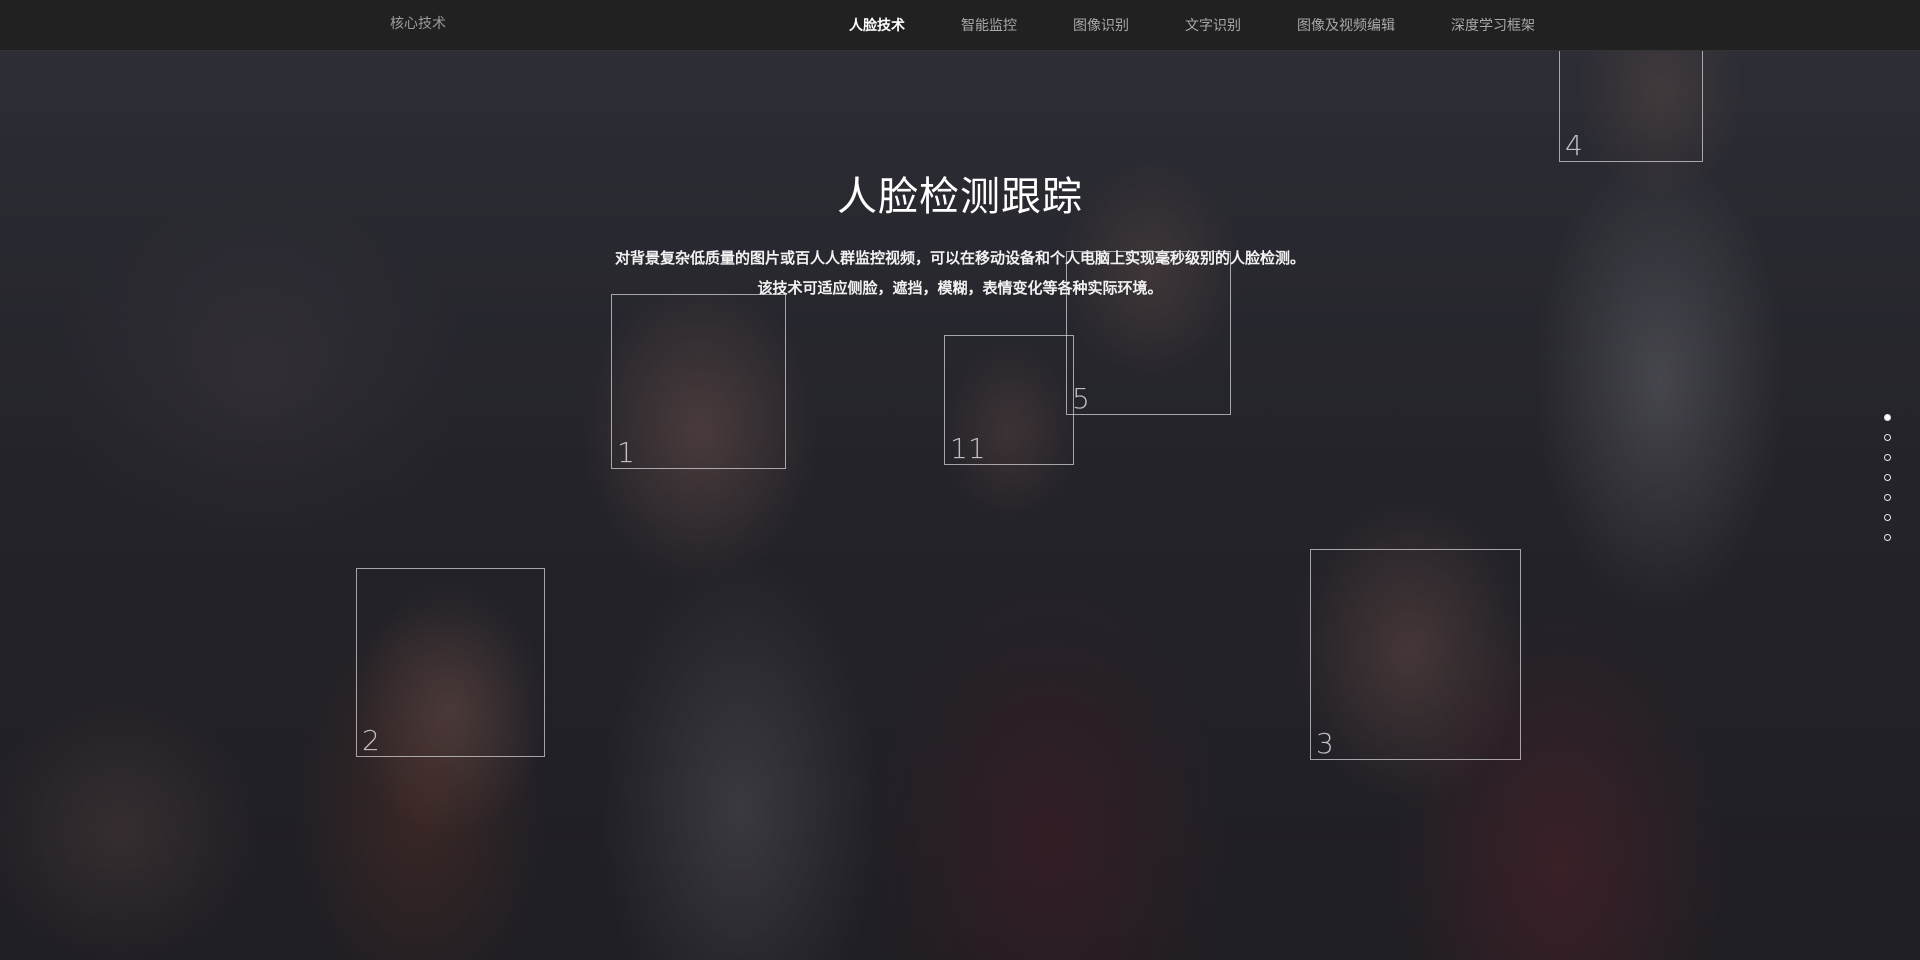 Image resolution: width=1920 pixels, height=960 pixels. Describe the element at coordinates (960, 288) in the screenshot. I see `hero-description-line-2: 该技术可适应侧脸，遮挡，模糊，表情变化等各种实际环境。` at that location.